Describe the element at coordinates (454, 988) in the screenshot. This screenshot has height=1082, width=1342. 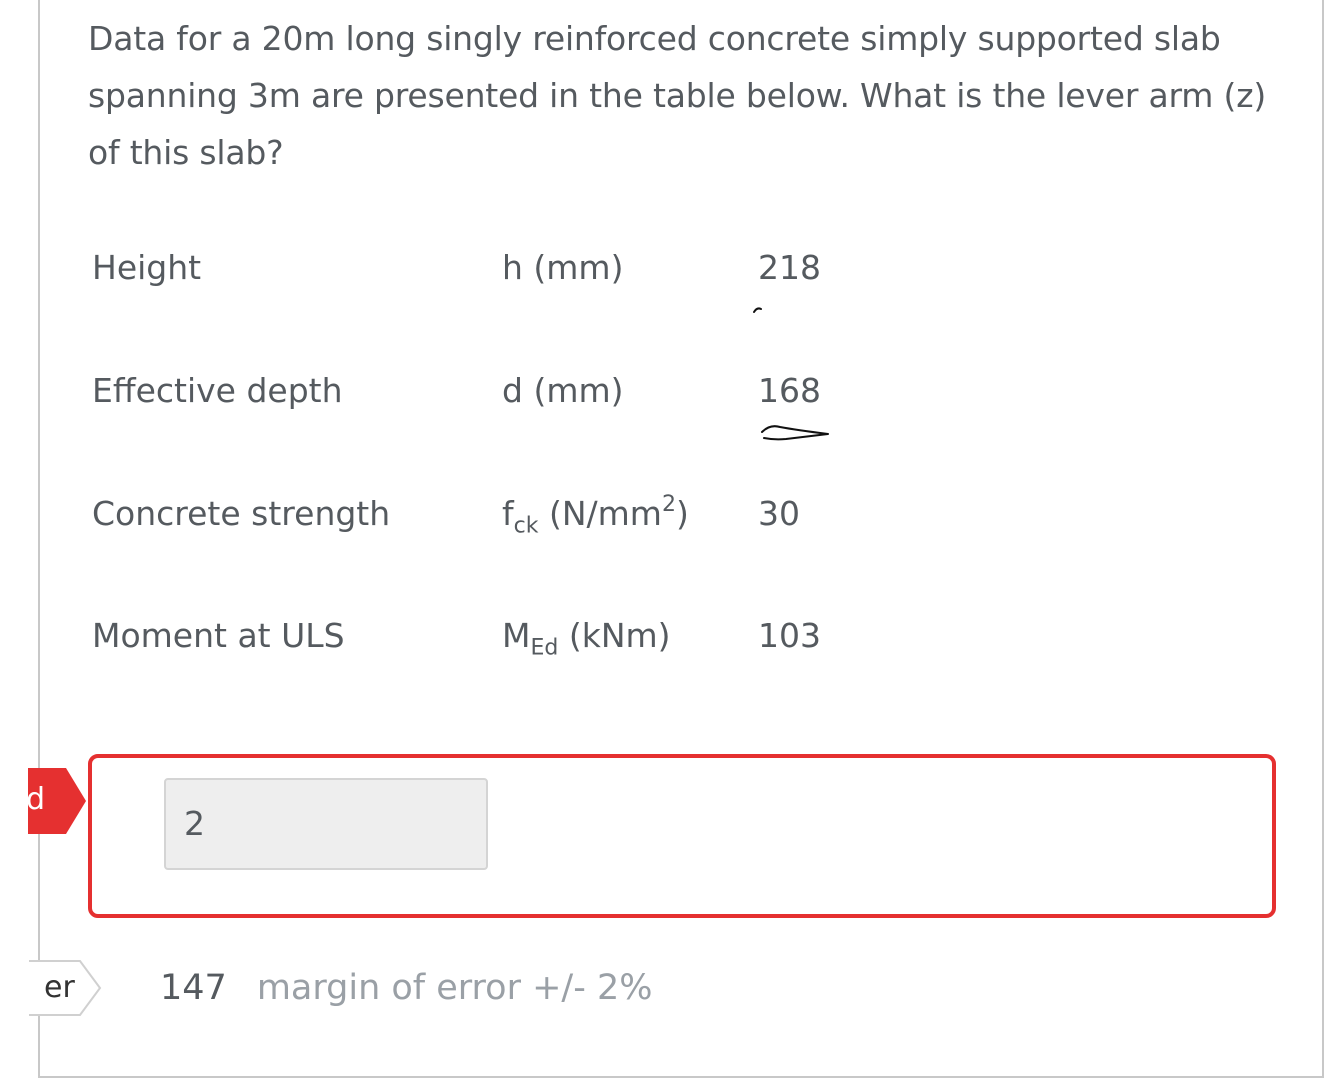
I see `margin-of-error-text: margin of error +/- 2%` at that location.